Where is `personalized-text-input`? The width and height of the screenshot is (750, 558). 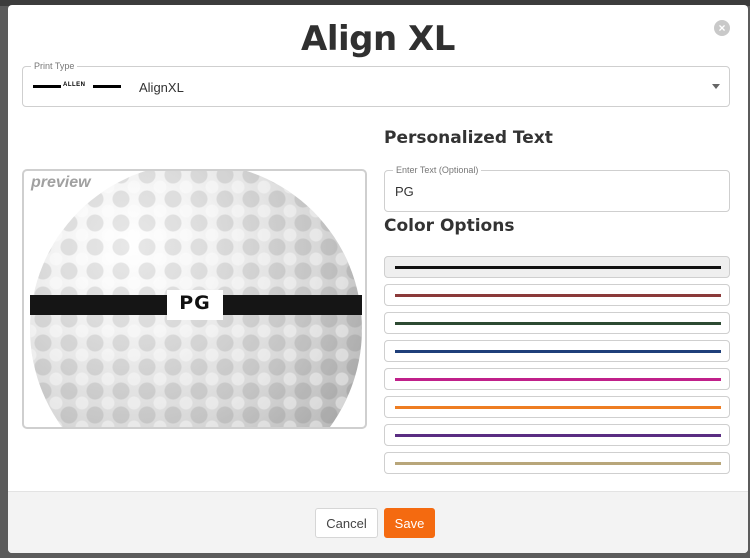 personalized-text-input is located at coordinates (555, 191).